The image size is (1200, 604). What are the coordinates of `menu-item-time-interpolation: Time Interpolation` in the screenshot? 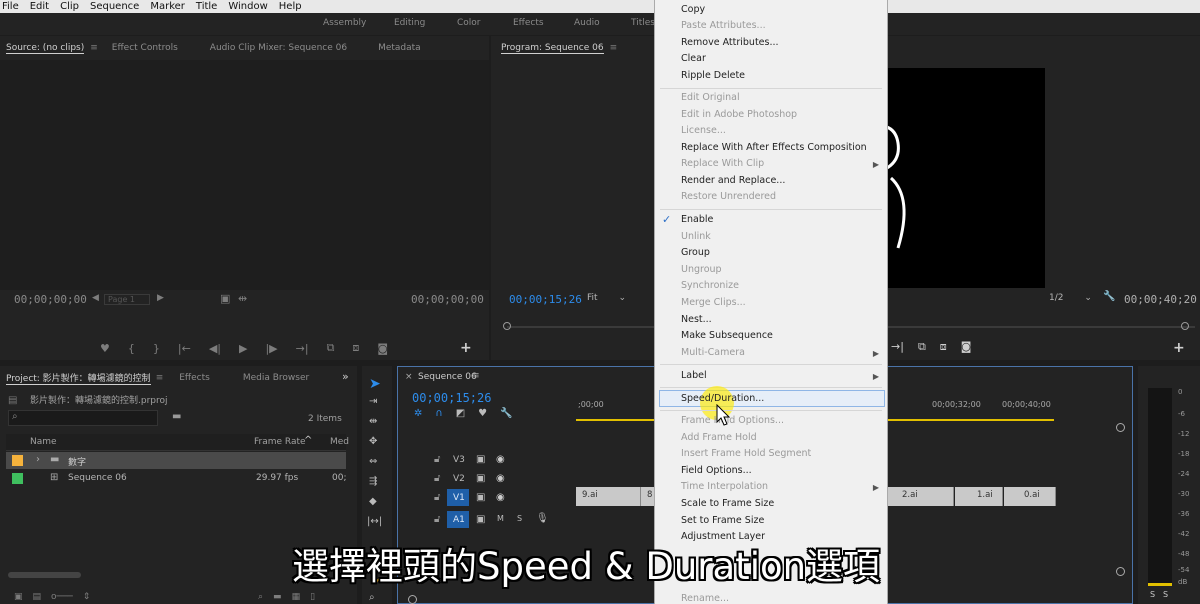 It's located at (724, 486).